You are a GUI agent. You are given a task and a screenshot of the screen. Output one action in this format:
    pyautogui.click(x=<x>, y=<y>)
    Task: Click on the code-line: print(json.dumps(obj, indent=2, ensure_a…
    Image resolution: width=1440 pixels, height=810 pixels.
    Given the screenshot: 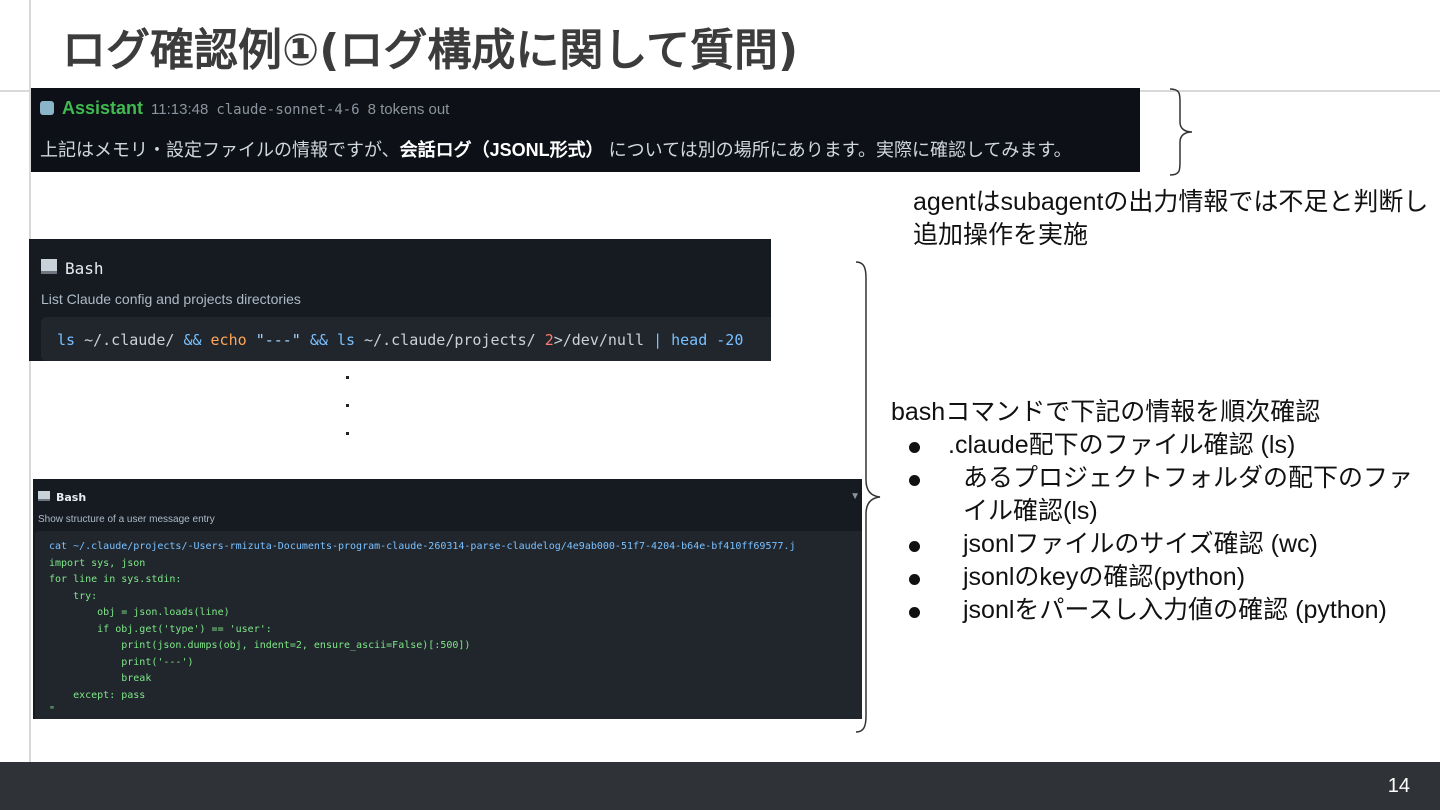 What is the action you would take?
    pyautogui.click(x=260, y=645)
    